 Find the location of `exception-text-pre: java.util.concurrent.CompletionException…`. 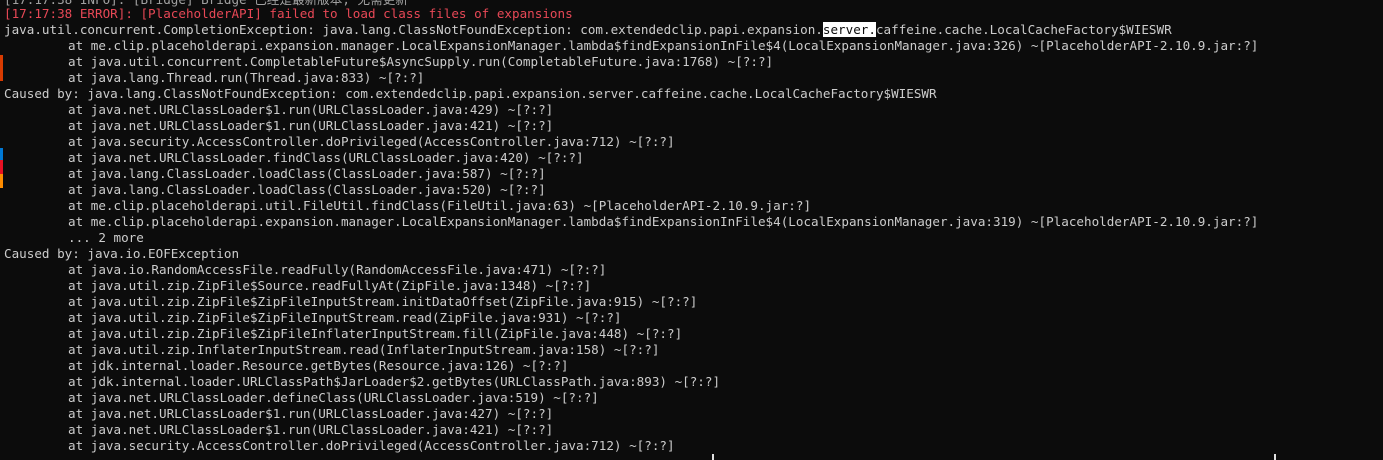

exception-text-pre: java.util.concurrent.CompletionException… is located at coordinates (413, 29).